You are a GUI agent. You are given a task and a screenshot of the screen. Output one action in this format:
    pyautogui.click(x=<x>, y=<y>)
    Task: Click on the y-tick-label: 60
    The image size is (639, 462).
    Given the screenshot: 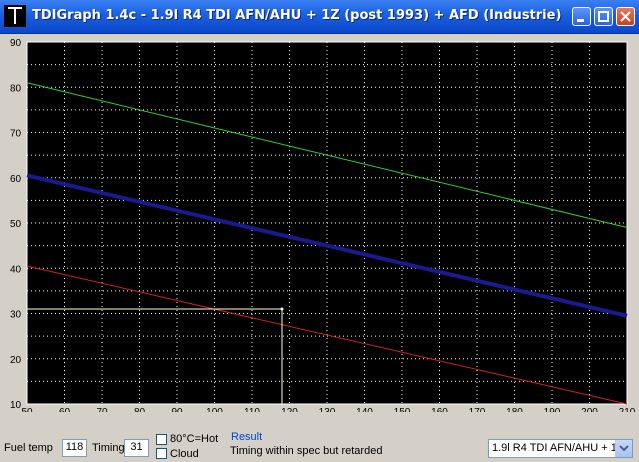 What is the action you would take?
    pyautogui.click(x=16, y=179)
    